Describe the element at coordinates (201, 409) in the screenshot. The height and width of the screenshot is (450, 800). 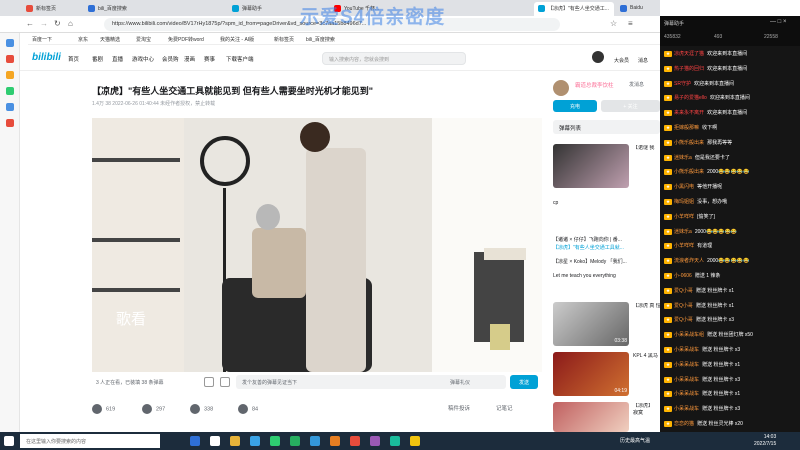
I see `favorite-button: 338` at that location.